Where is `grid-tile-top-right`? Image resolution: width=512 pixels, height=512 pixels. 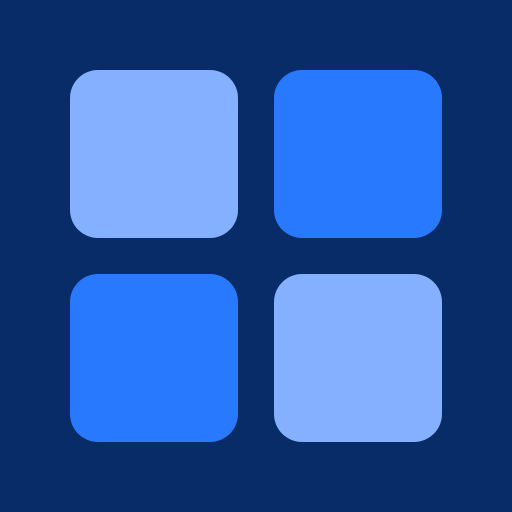 grid-tile-top-right is located at coordinates (358, 154).